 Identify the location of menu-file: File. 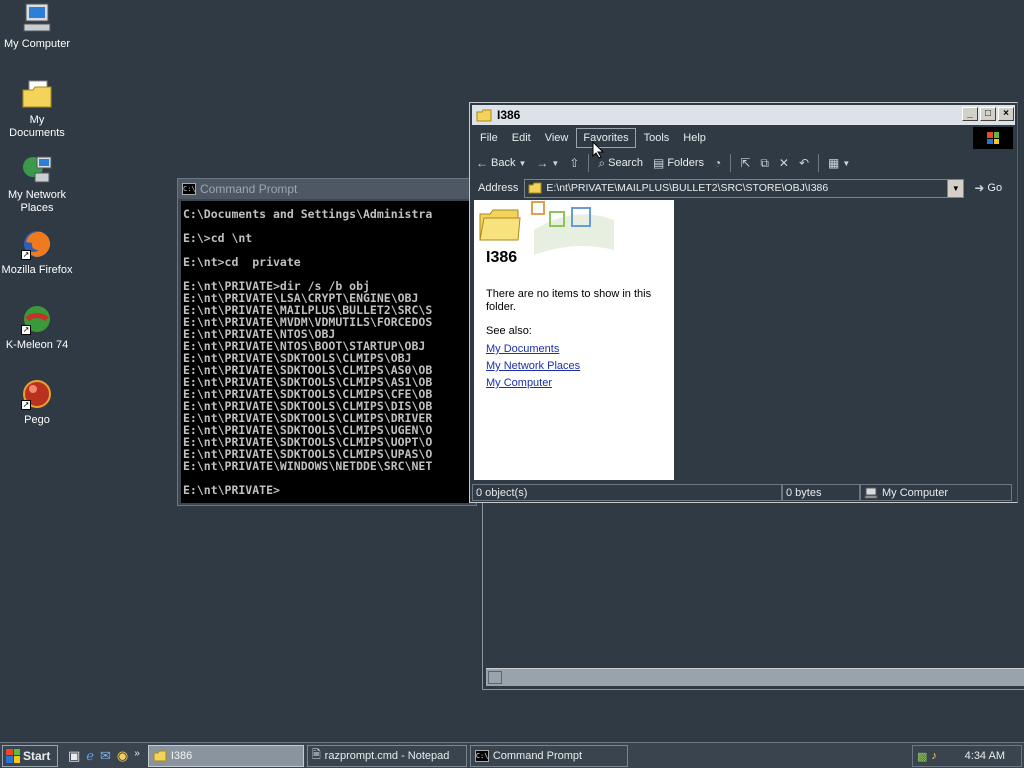
(489, 138).